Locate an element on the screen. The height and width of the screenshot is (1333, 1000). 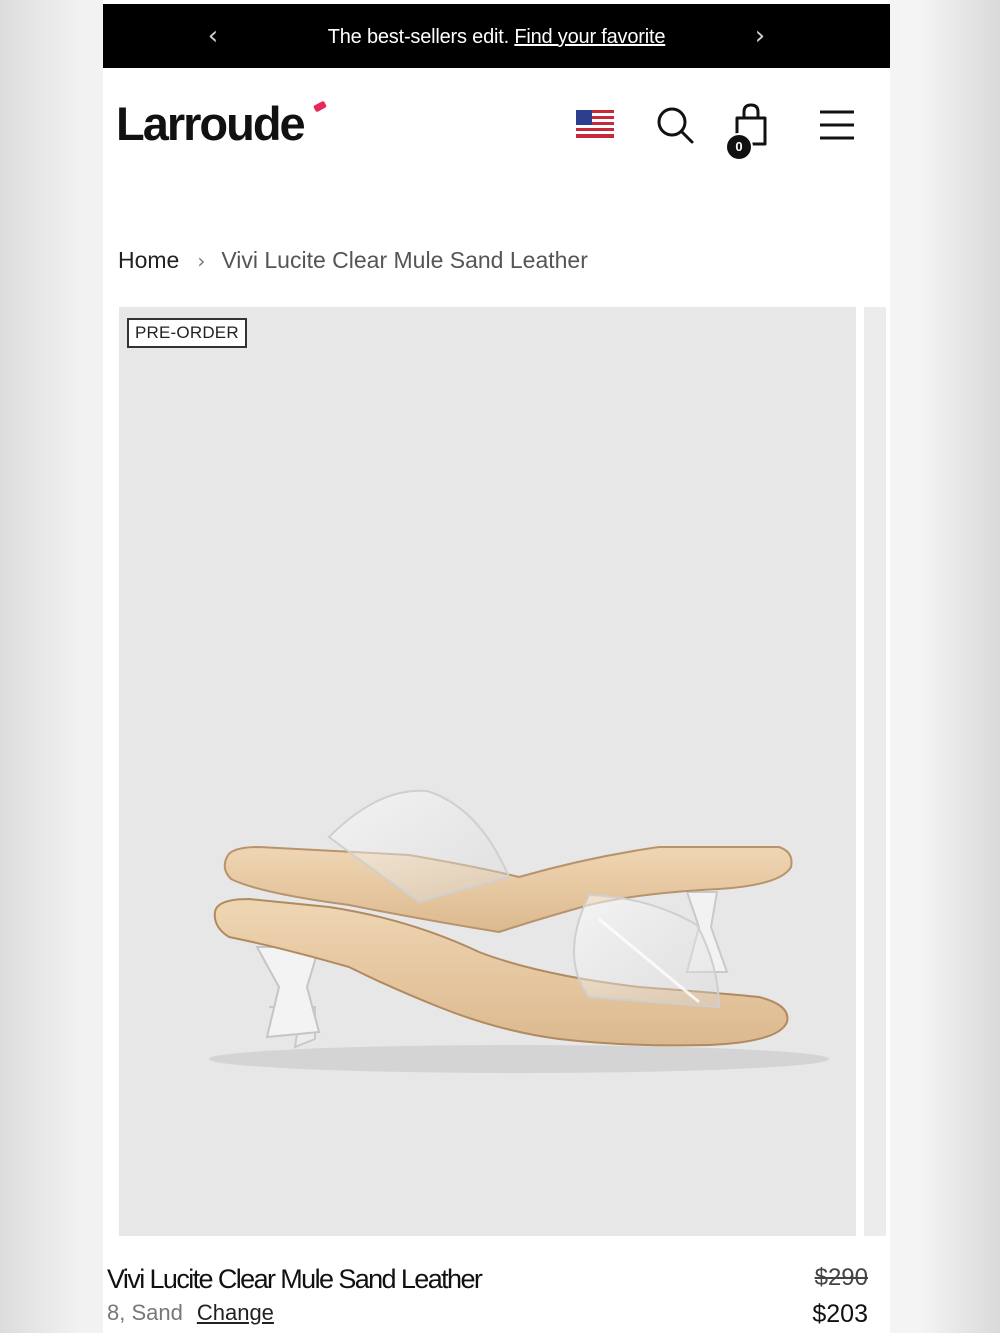
shopping-bag-icon: 0 is located at coordinates (750, 131).